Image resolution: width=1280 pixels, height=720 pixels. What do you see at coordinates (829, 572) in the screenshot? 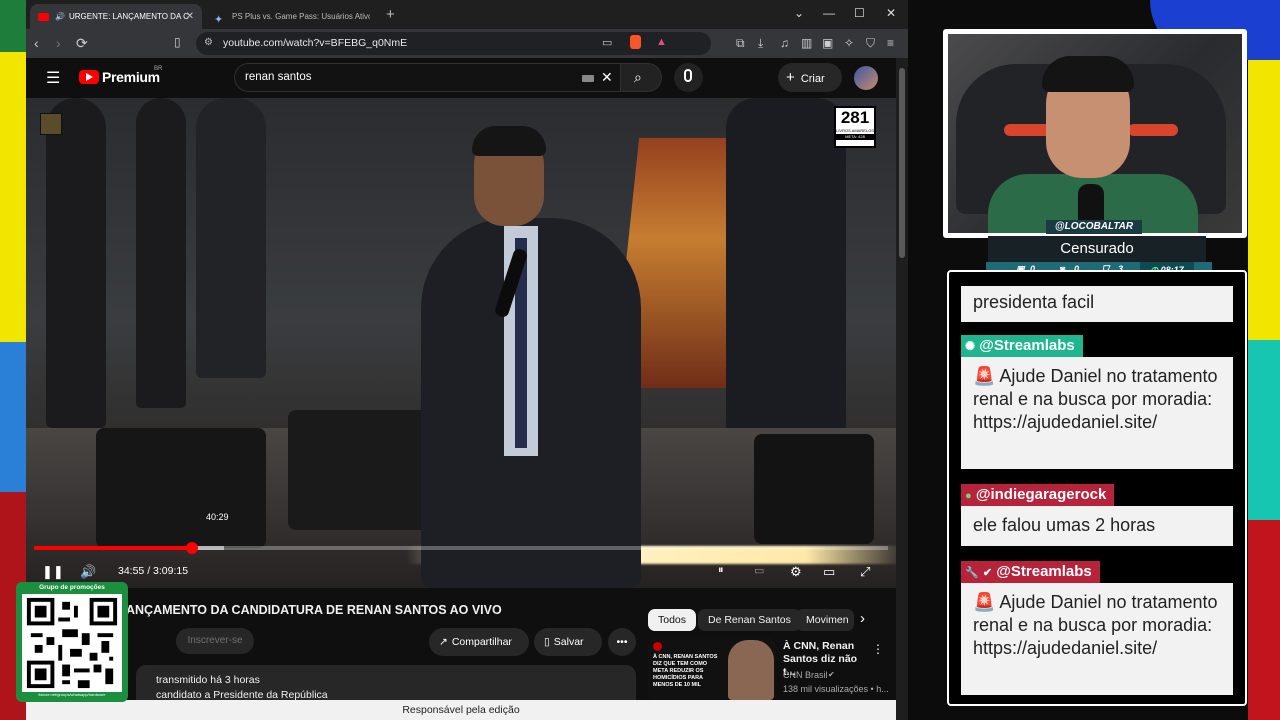
I see `theater-mode-icon: ▭` at bounding box center [829, 572].